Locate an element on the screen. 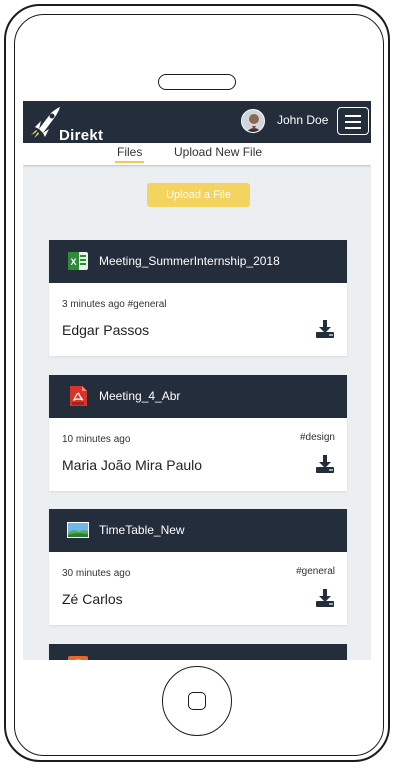 The width and height of the screenshot is (403, 774). pdf-icon is located at coordinates (78, 396).